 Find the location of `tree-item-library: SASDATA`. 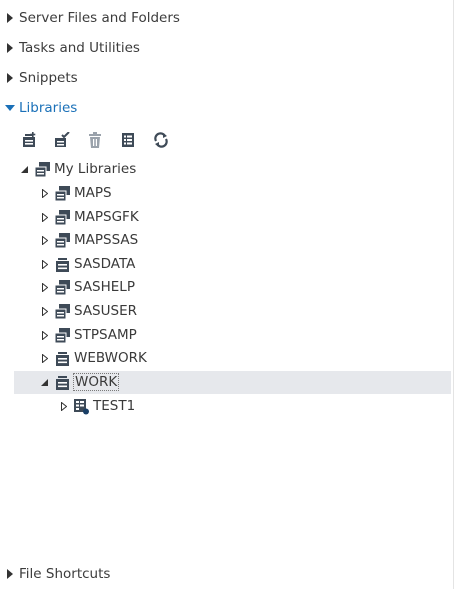

tree-item-library: SASDATA is located at coordinates (87, 264).